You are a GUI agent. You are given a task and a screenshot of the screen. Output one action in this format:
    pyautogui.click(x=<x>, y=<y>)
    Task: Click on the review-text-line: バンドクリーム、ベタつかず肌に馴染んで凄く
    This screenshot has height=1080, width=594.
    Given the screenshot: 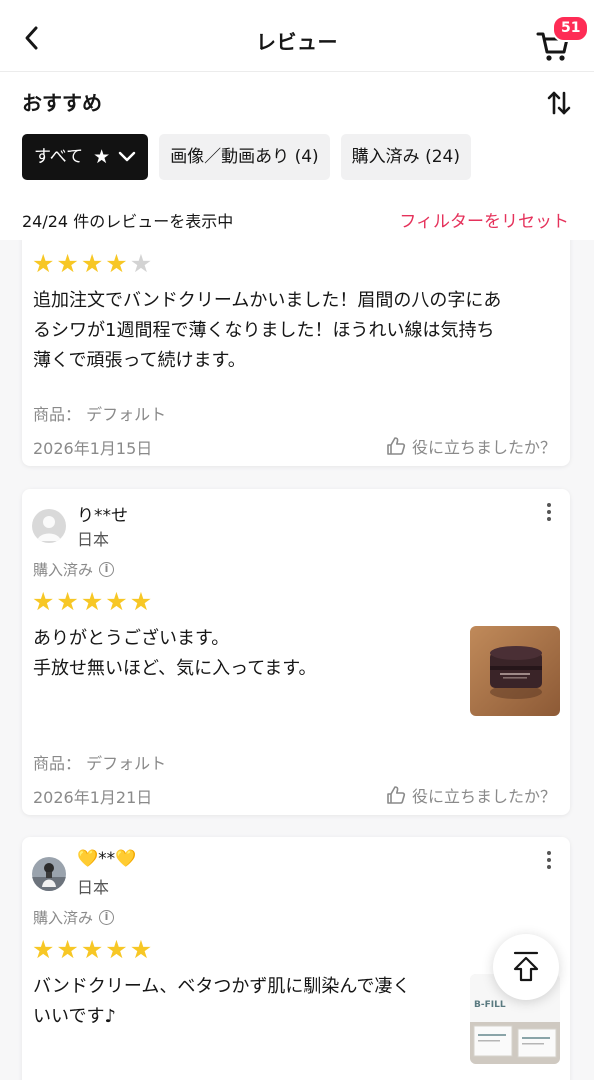 What is the action you would take?
    pyautogui.click(x=222, y=986)
    